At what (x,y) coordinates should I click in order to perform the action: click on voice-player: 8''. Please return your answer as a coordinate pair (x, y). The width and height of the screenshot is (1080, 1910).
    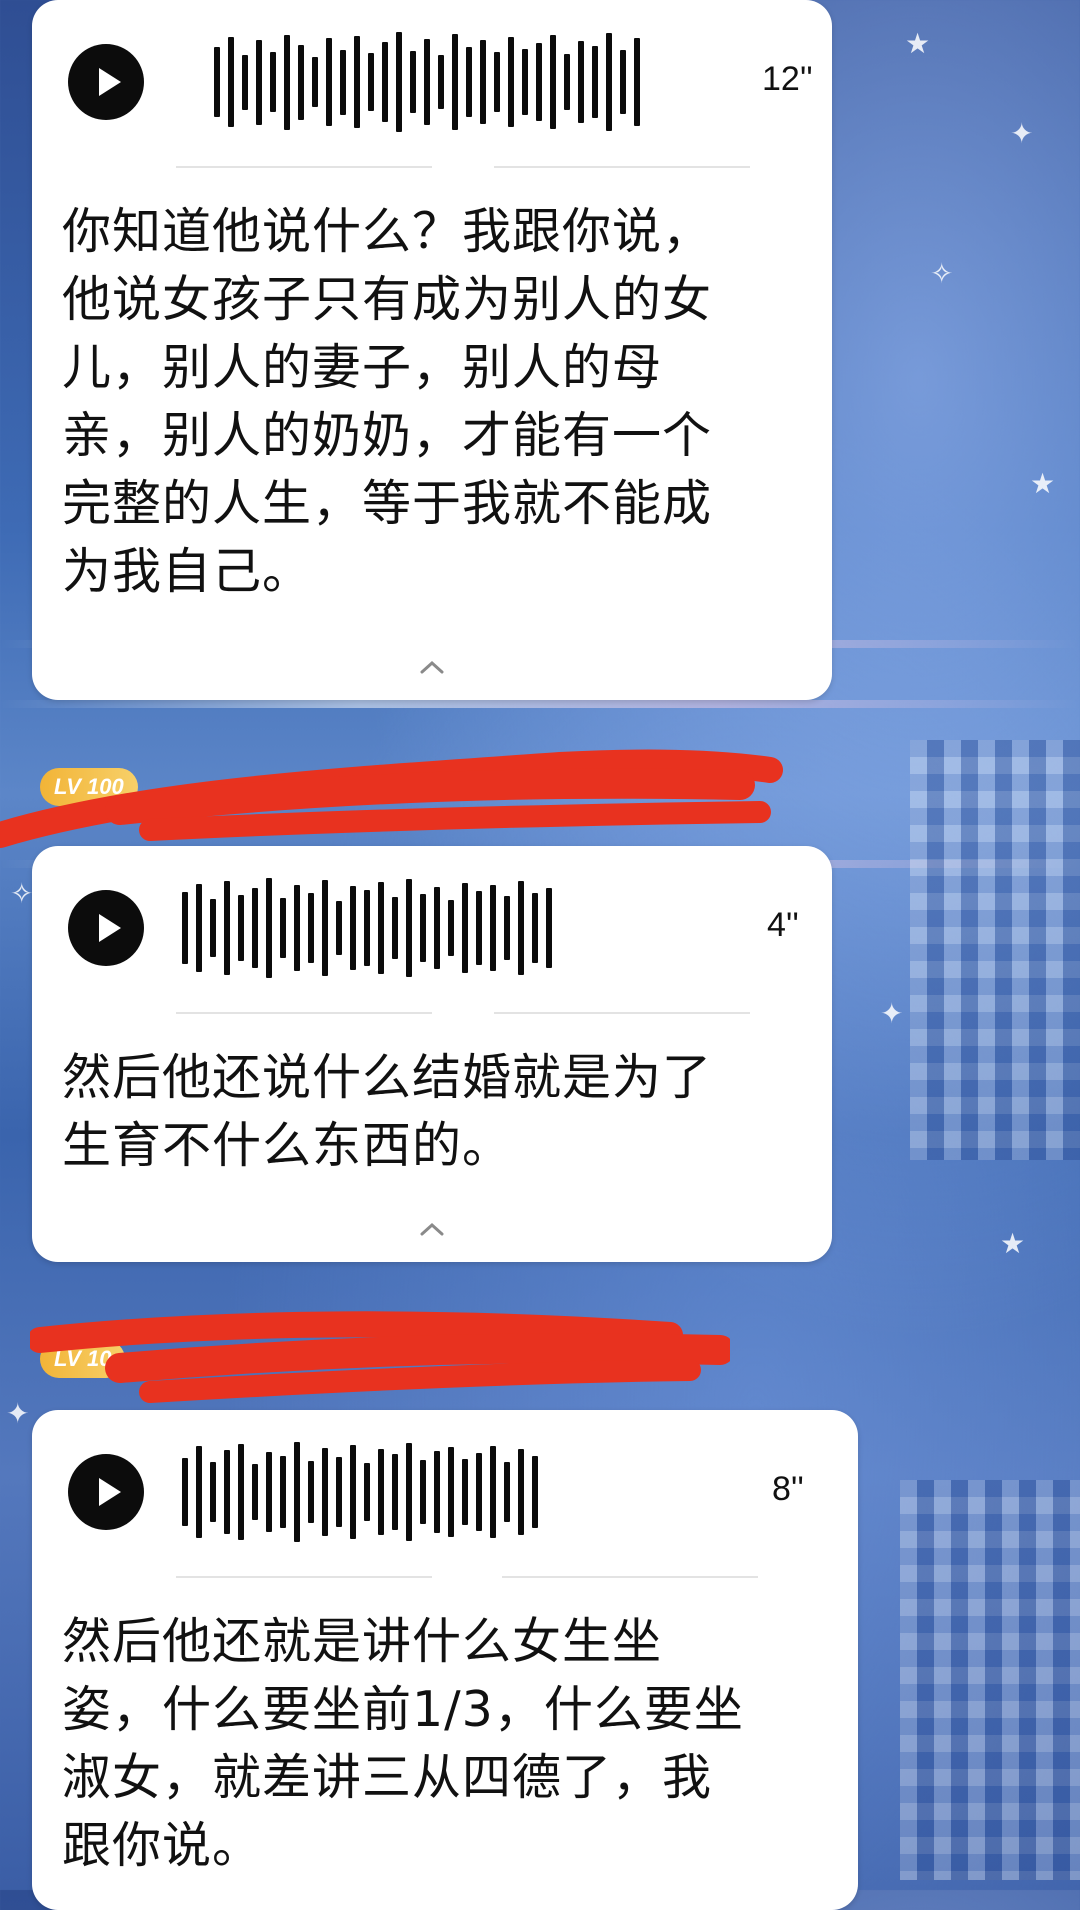
    Looking at the image, I should click on (445, 1485).